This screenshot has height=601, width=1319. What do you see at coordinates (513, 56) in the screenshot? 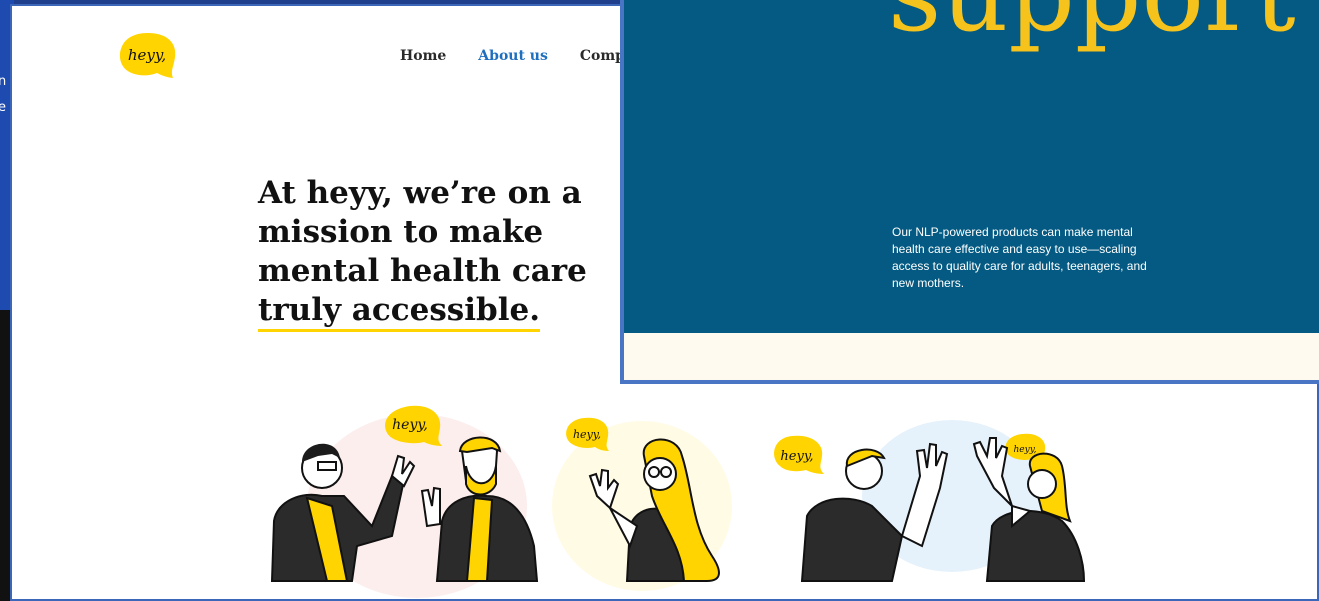
I see `nav-about-us: About us` at bounding box center [513, 56].